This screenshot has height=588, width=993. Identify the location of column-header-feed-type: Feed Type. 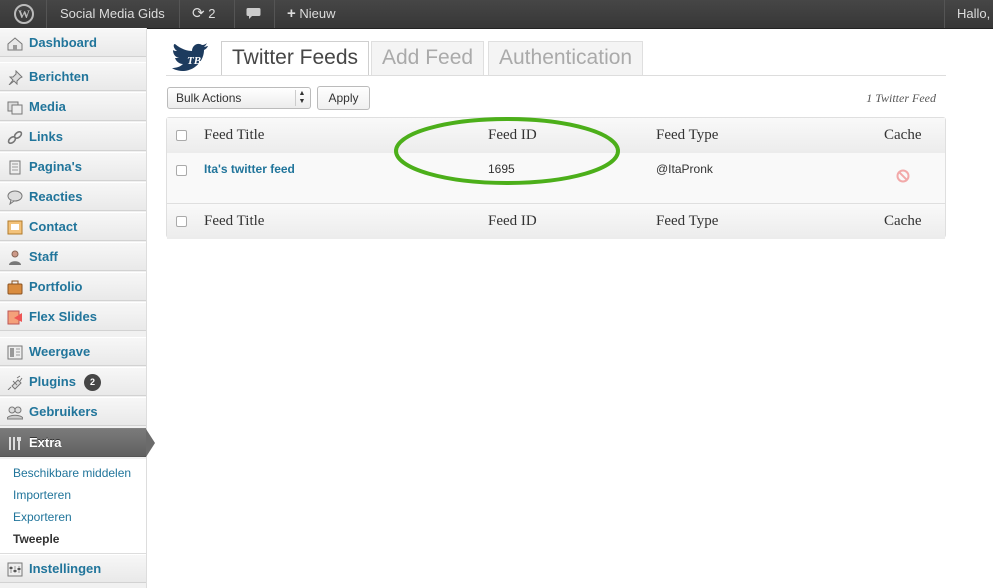
(687, 135).